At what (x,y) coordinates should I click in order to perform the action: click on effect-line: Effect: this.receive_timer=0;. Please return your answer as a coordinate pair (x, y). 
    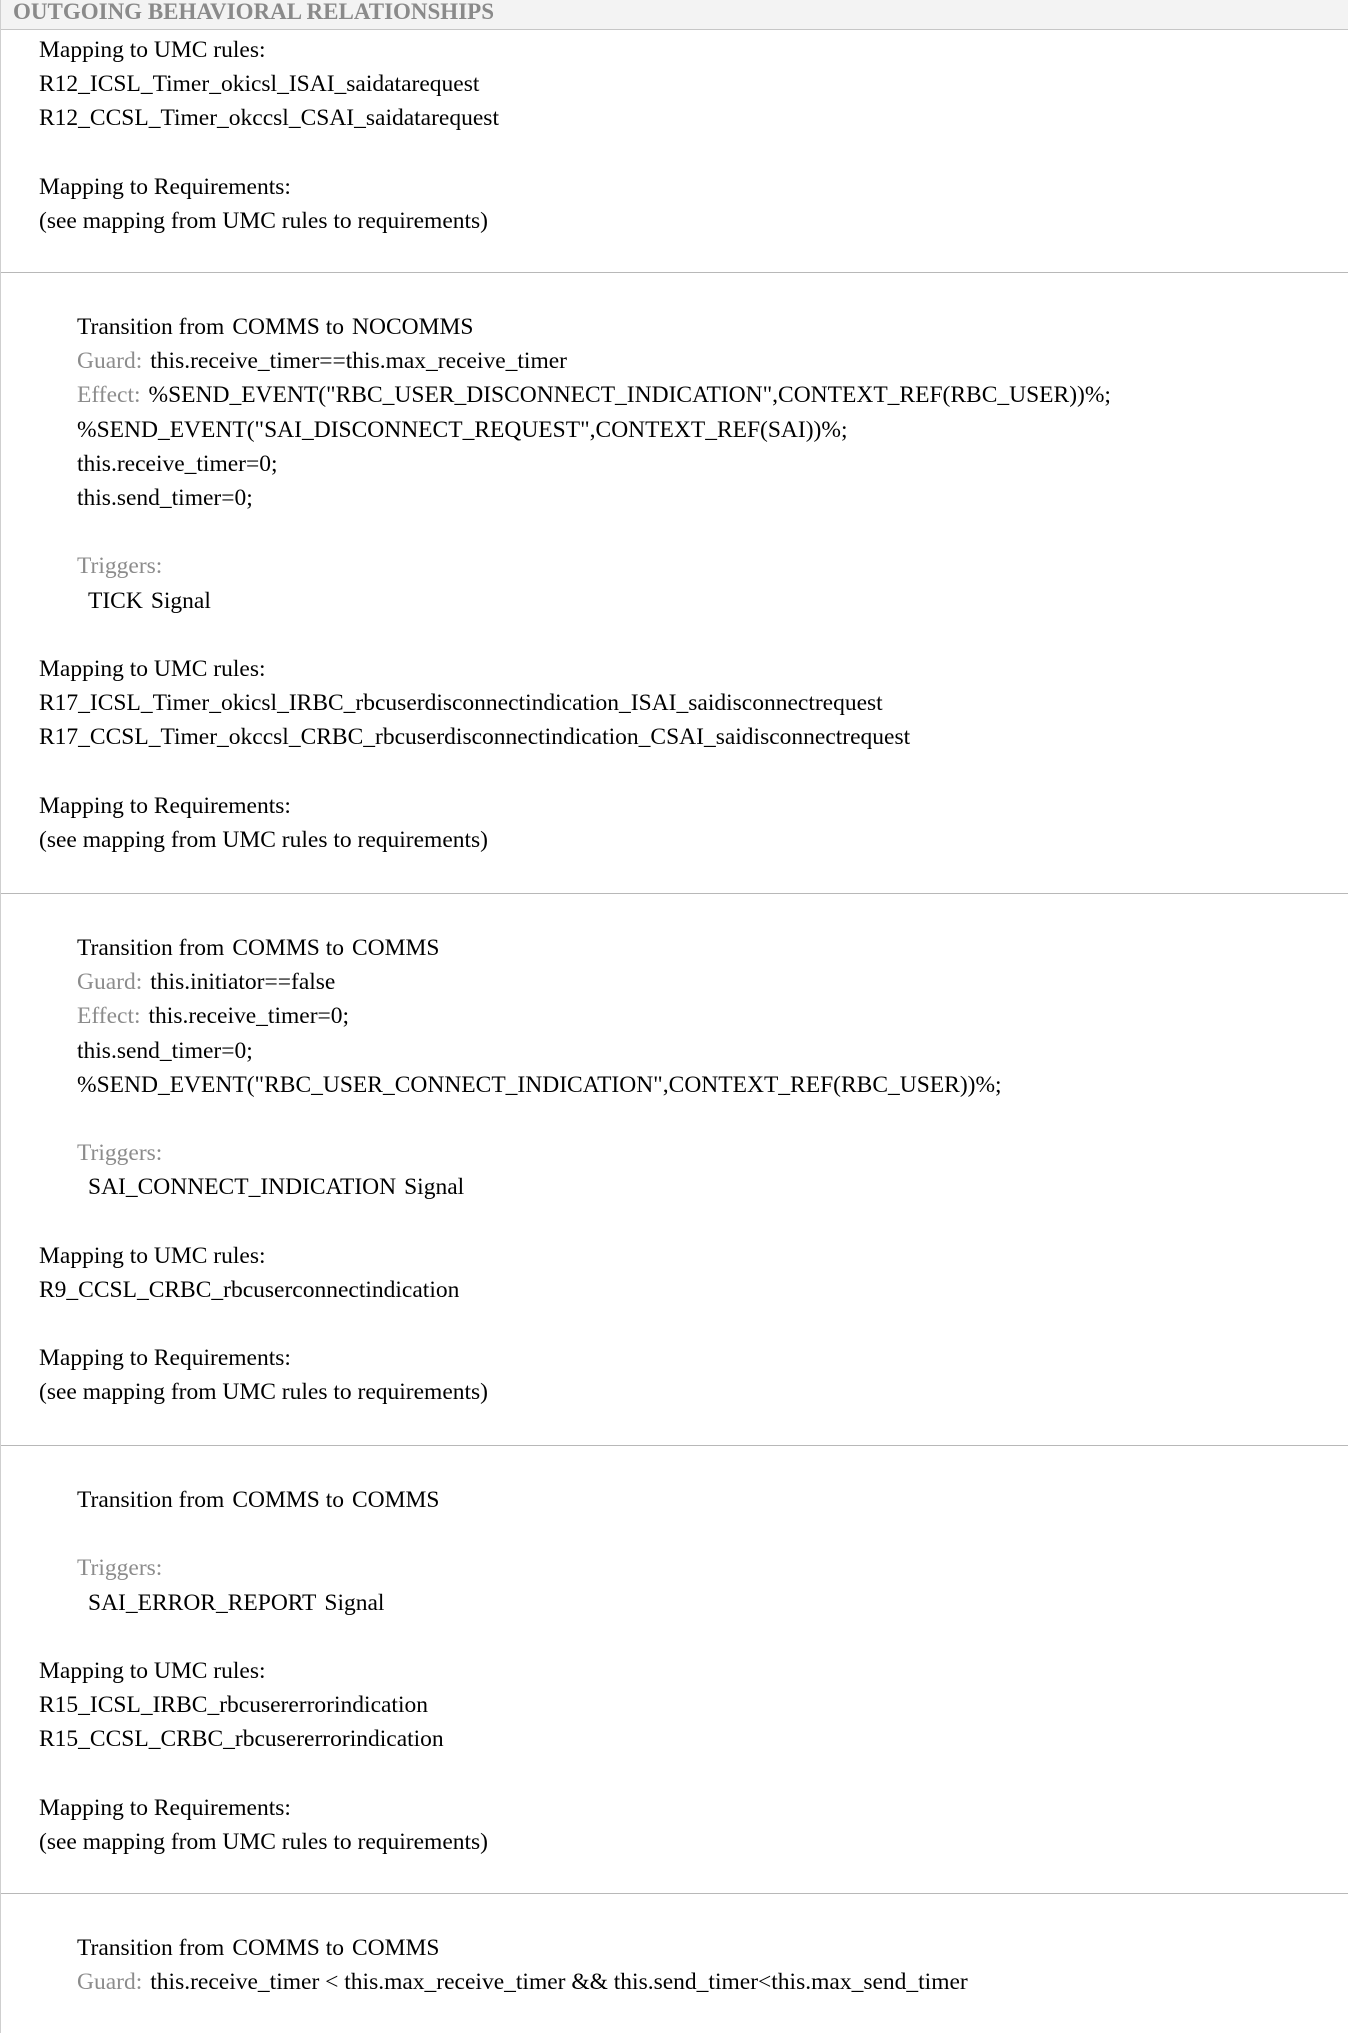
    Looking at the image, I should click on (674, 1016).